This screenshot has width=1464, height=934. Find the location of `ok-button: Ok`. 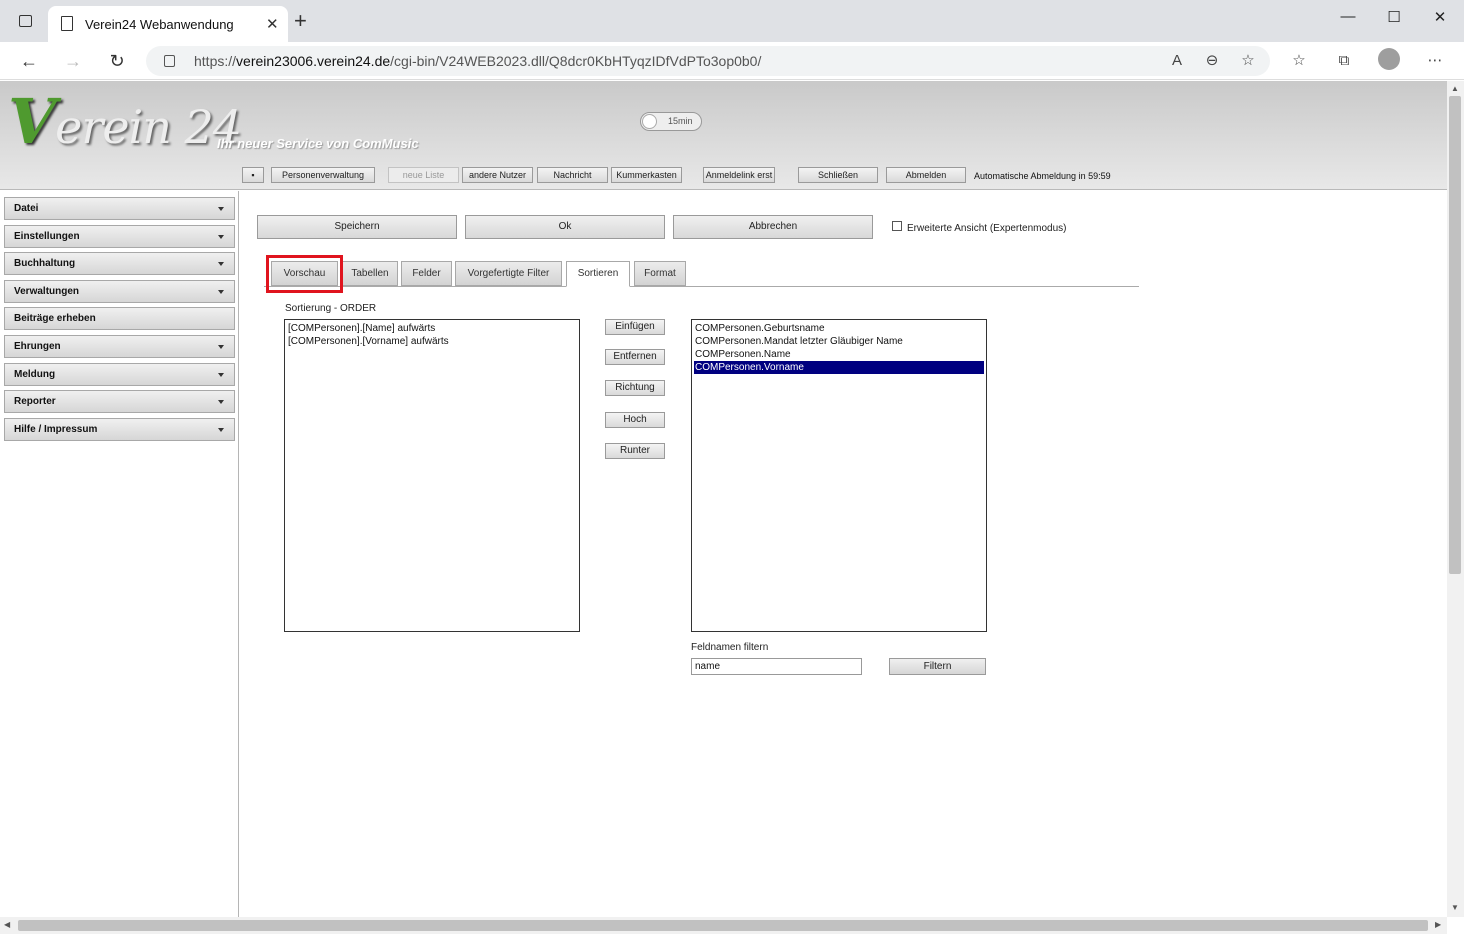

ok-button: Ok is located at coordinates (565, 227).